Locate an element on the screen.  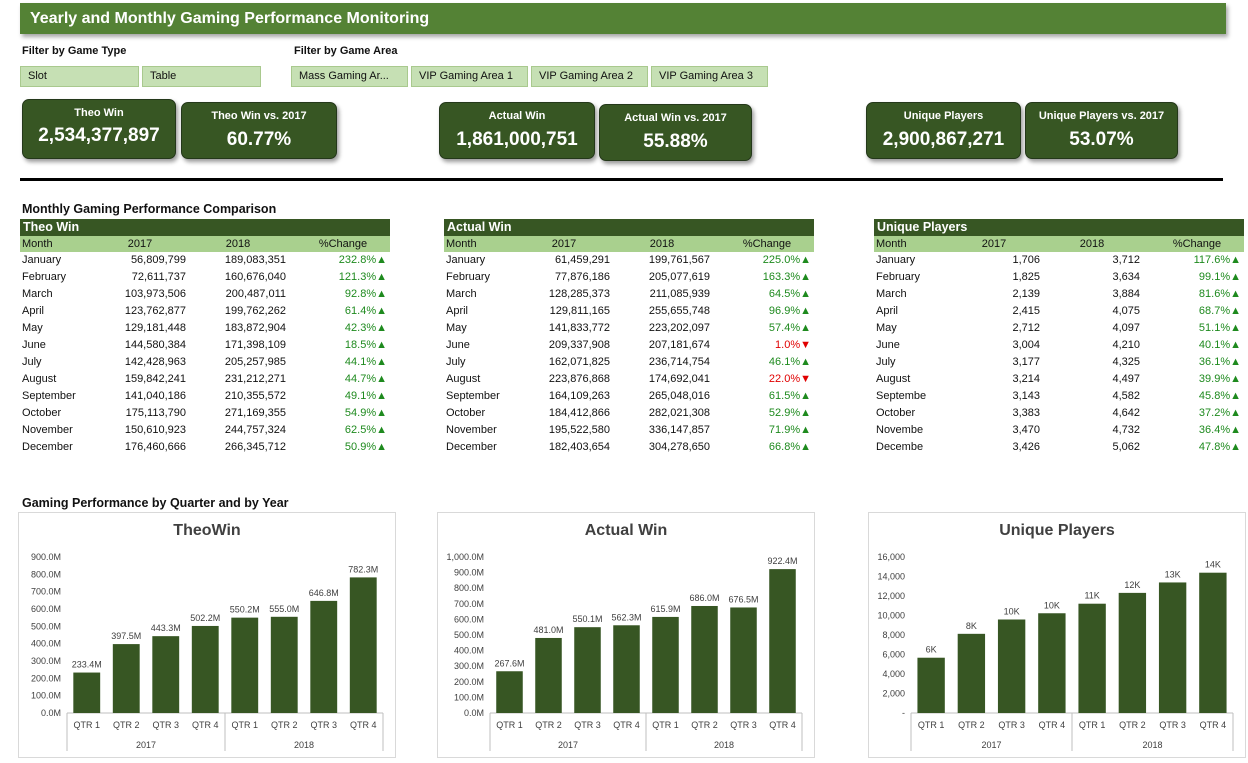
table-row: October 184,412,866 282,021,308 52.9%▲ is located at coordinates (629, 413).